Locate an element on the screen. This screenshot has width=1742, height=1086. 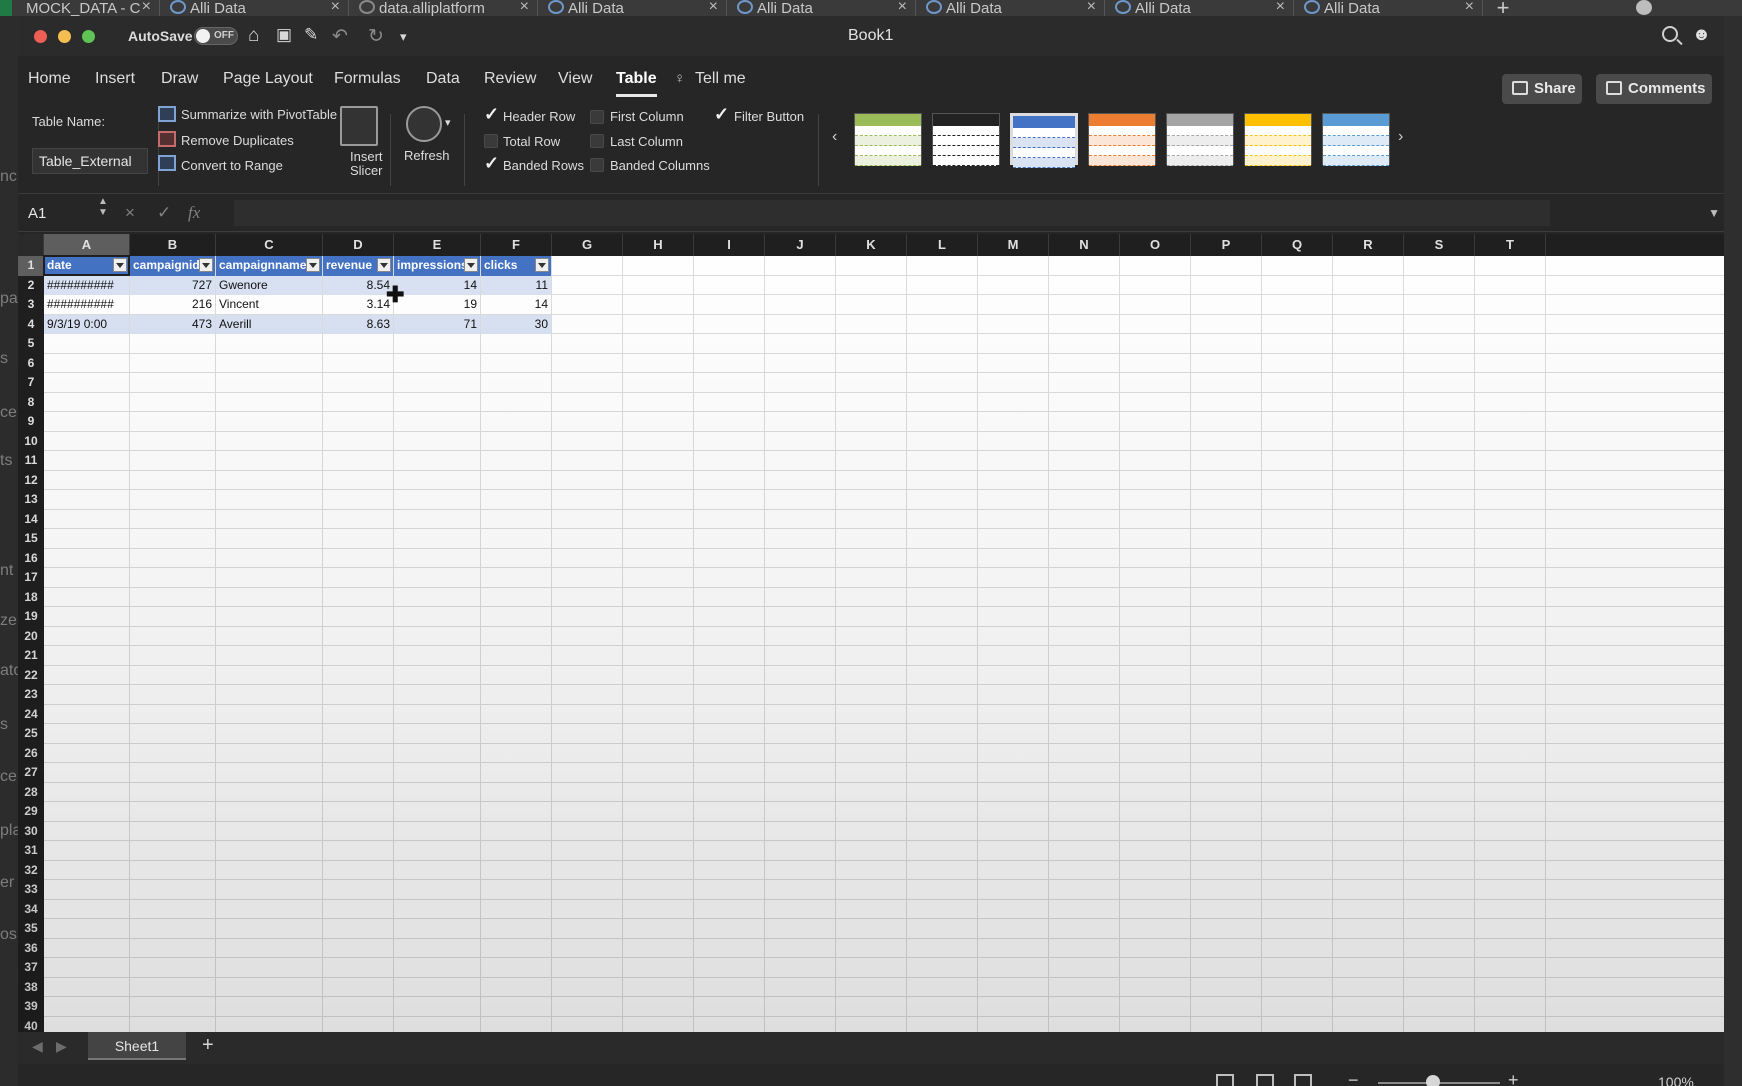
select-all-button is located at coordinates (31, 245).